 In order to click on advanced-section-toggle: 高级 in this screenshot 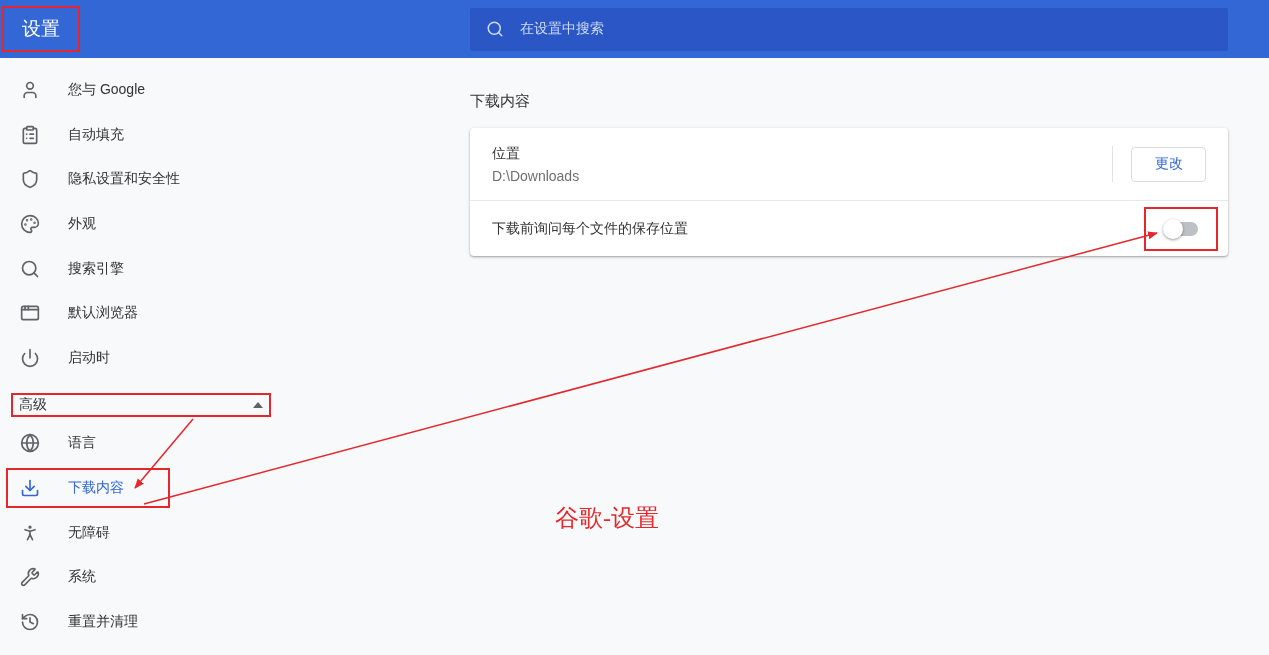, I will do `click(141, 405)`.